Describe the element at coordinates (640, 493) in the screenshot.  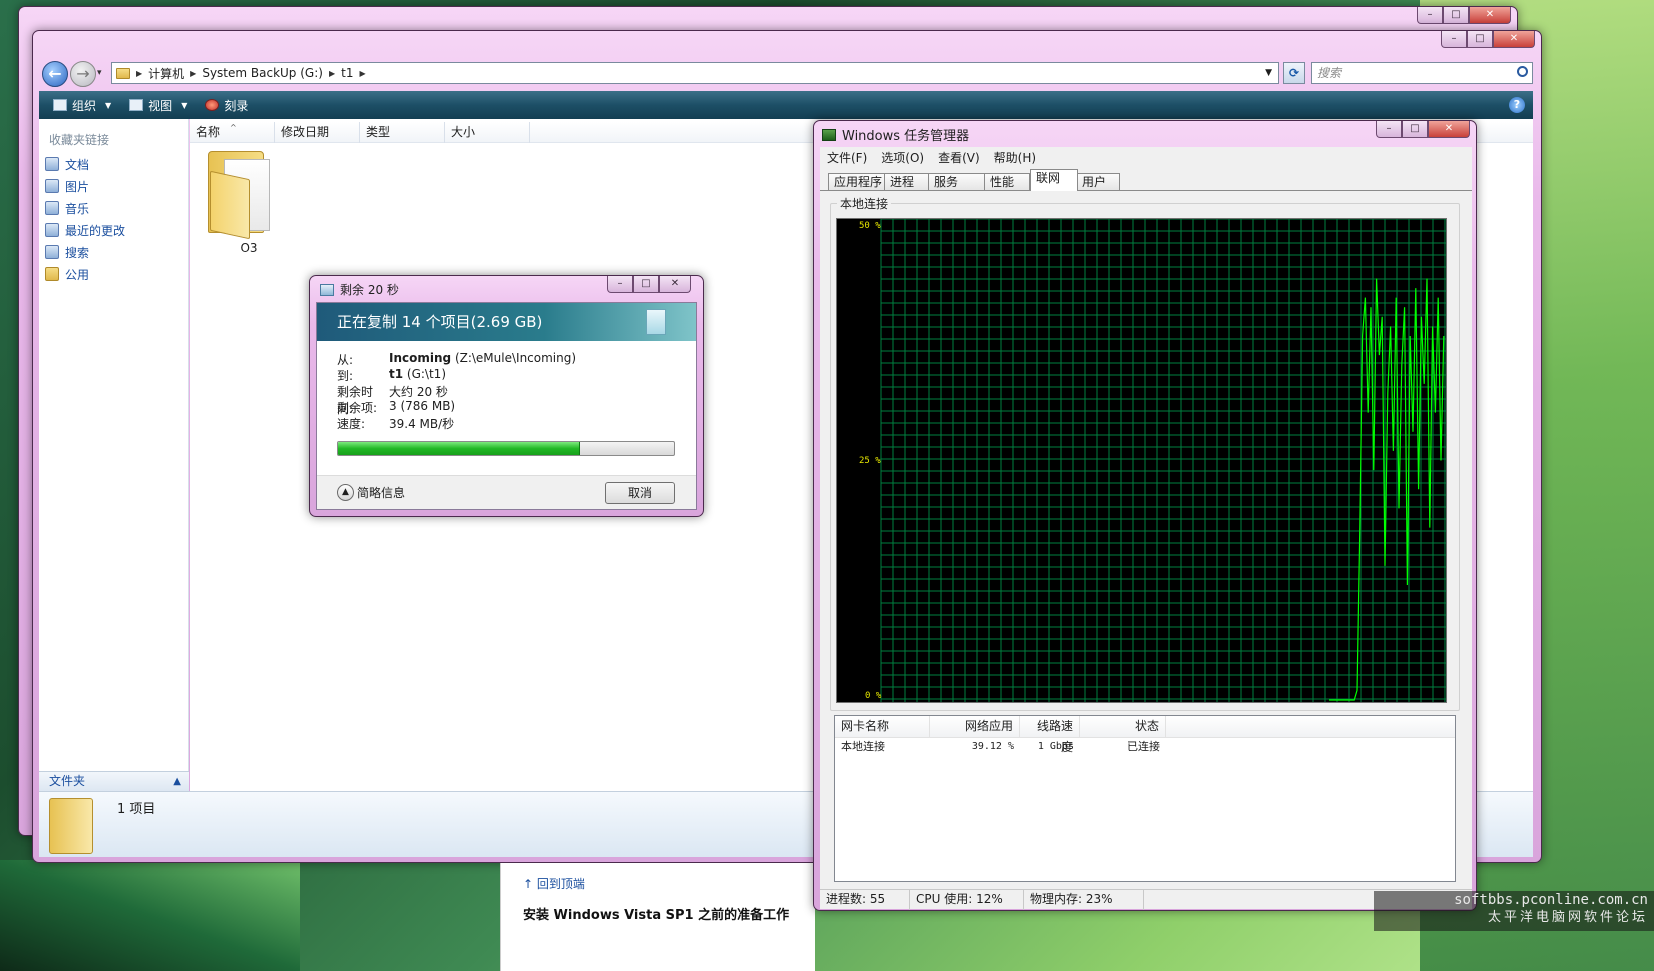
I see `cancel-button: 取消` at that location.